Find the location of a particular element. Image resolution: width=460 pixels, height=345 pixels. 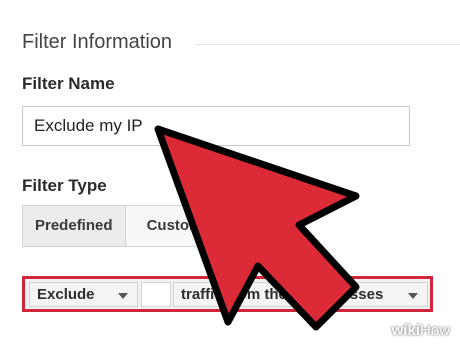

wikihow-watermark: wikiHow is located at coordinates (421, 330).